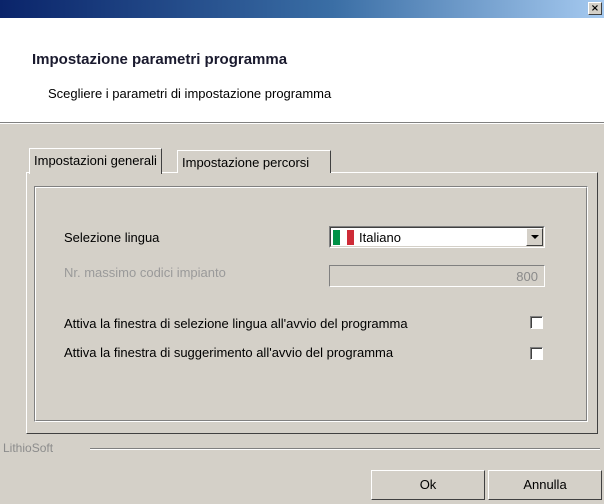  I want to click on ok-button: Ok, so click(428, 485).